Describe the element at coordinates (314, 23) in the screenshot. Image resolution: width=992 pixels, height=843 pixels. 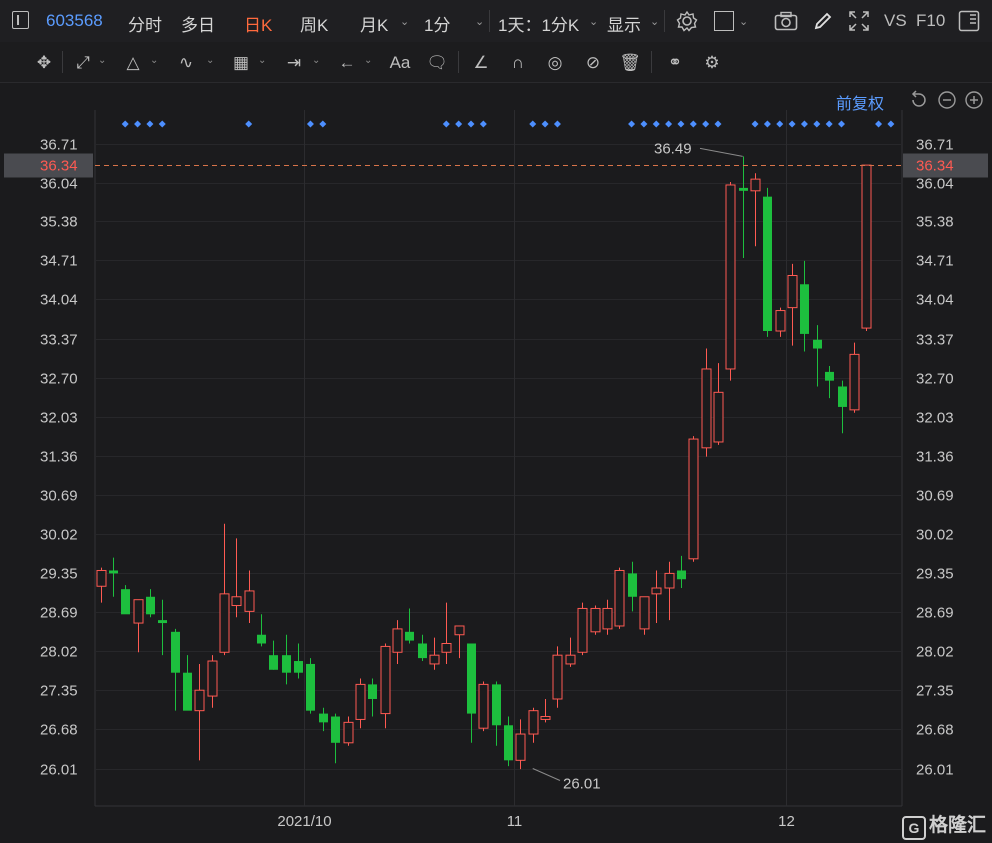
I see `tab-weekly-k: 周K` at that location.